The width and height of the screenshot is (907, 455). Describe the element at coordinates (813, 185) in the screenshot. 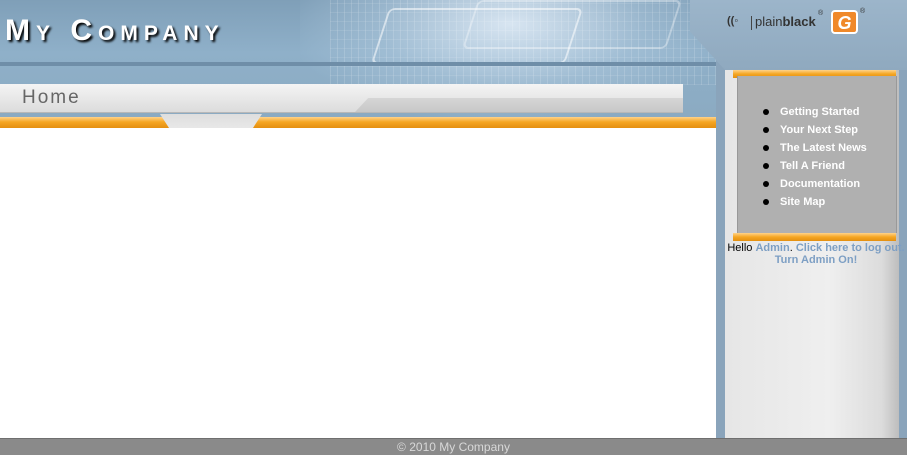

I see `menu-item-documentation: Documentation` at that location.